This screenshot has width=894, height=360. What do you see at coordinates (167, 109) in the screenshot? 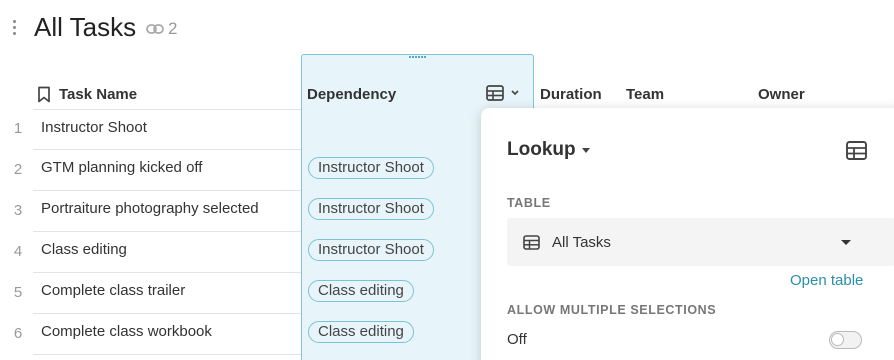
I see `header-divider` at bounding box center [167, 109].